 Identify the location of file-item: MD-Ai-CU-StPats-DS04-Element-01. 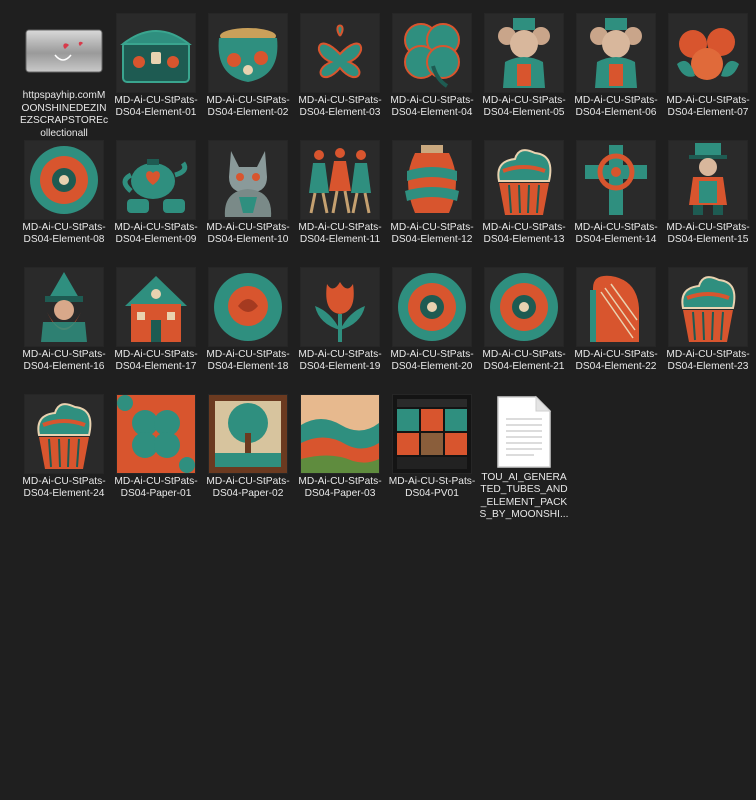
(156, 77).